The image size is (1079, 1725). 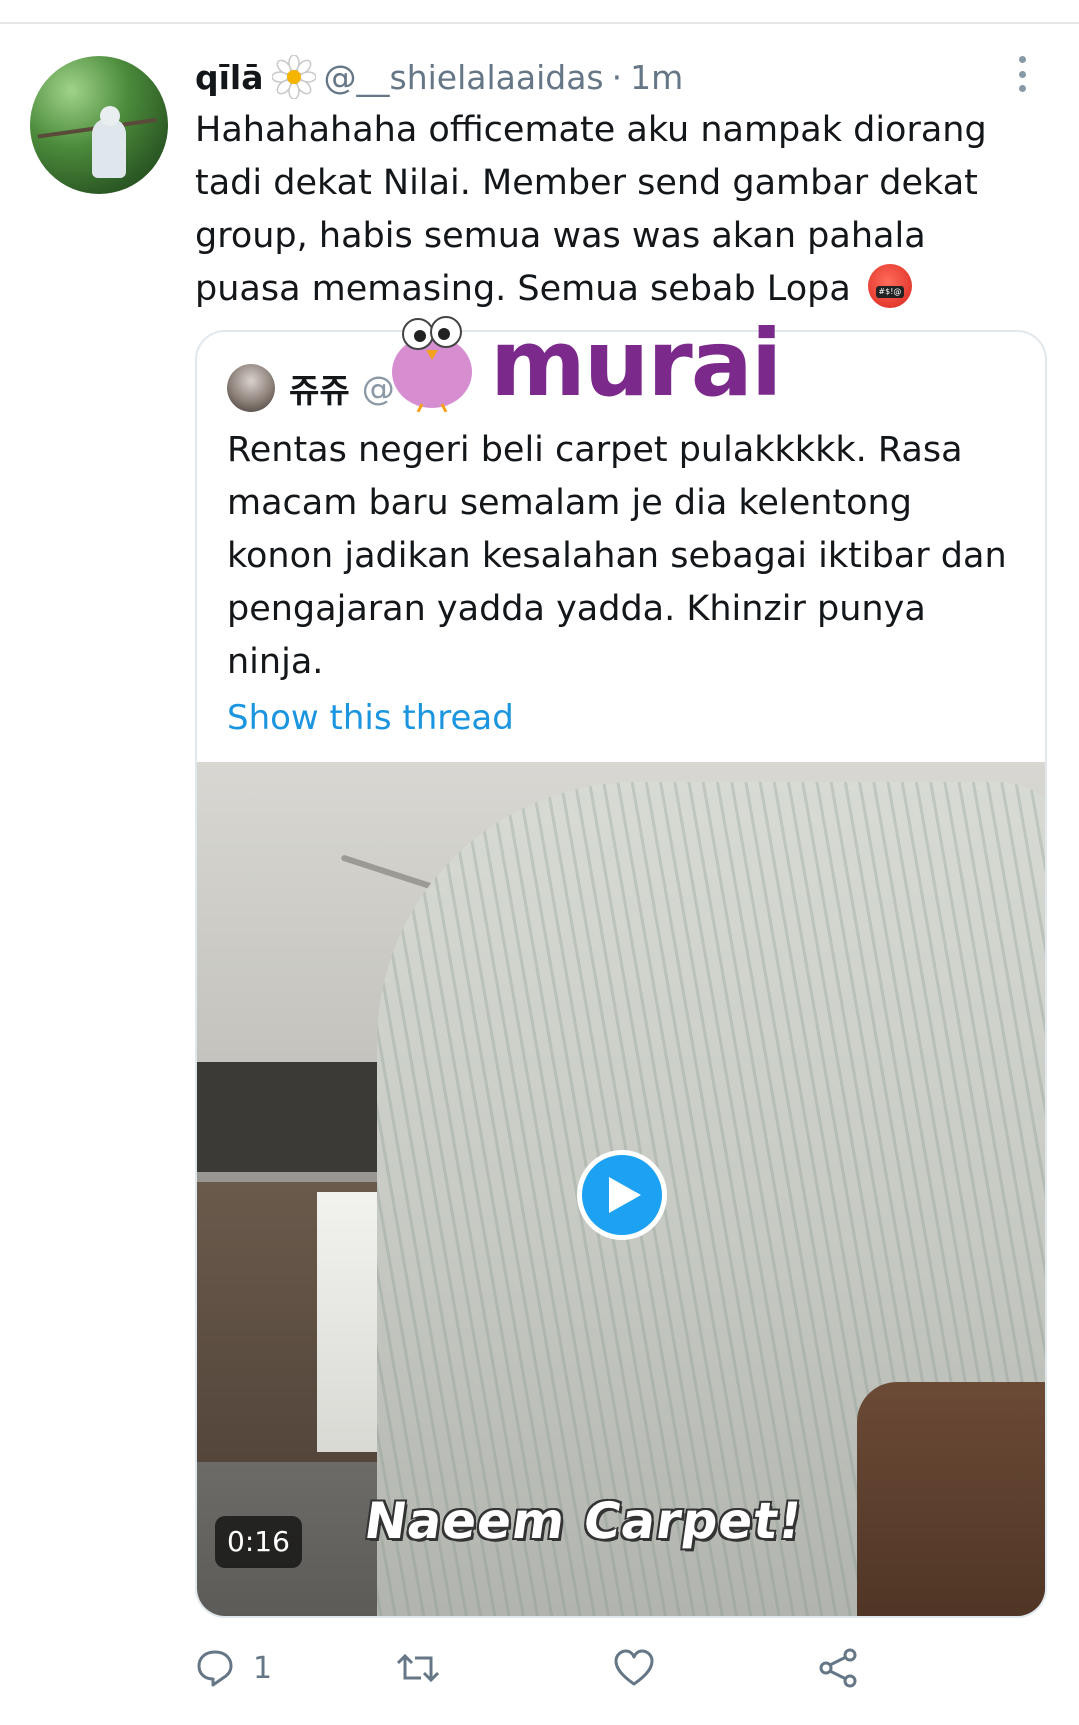 I want to click on tweet-timestamp: 1m, so click(x=656, y=77).